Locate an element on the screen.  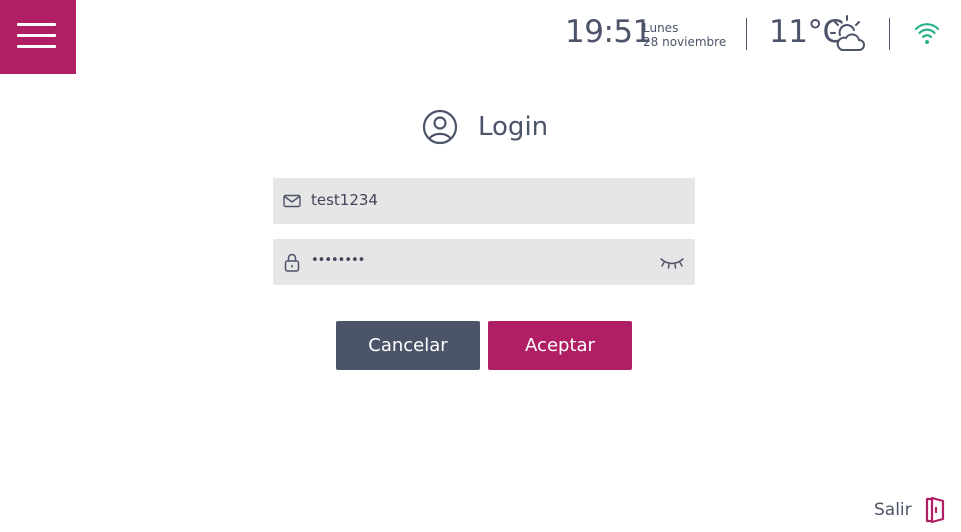
accept-button: Aceptar is located at coordinates (560, 345).